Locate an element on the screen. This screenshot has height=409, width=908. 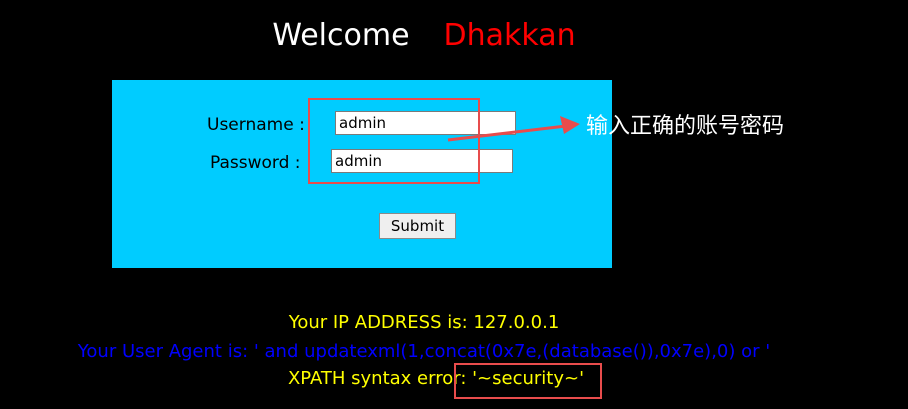
welcome-heading: Welcome Dhakkan is located at coordinates (424, 36).